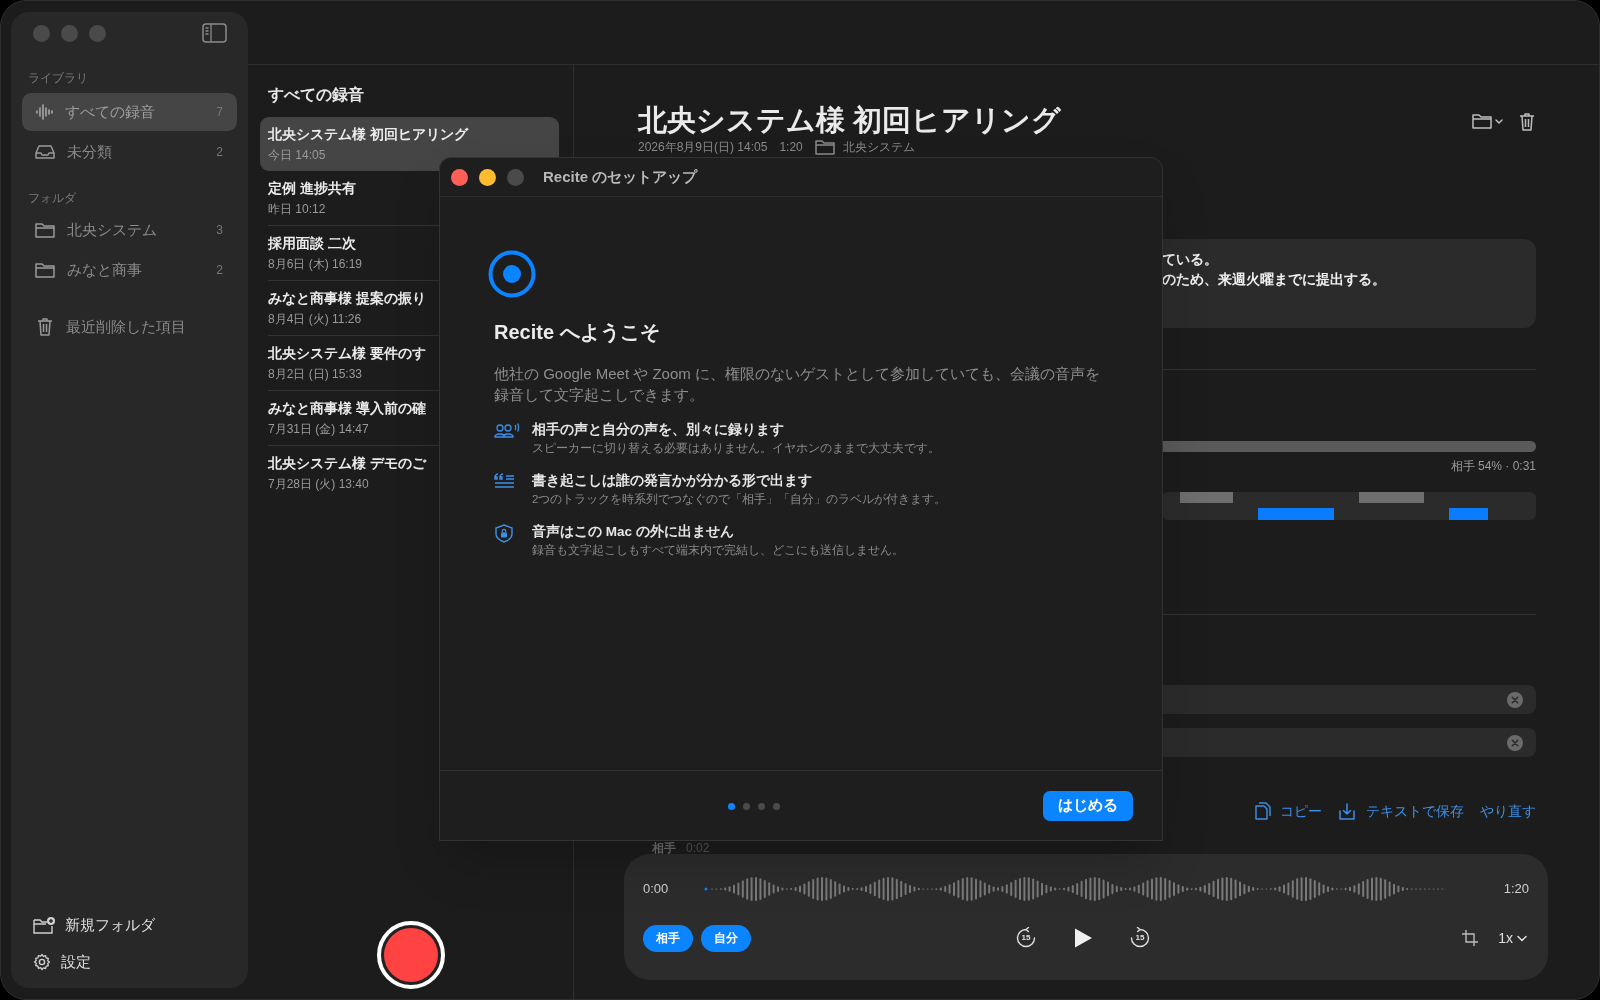 The width and height of the screenshot is (1600, 1000). What do you see at coordinates (1513, 938) in the screenshot?
I see `speed-button: 1x` at bounding box center [1513, 938].